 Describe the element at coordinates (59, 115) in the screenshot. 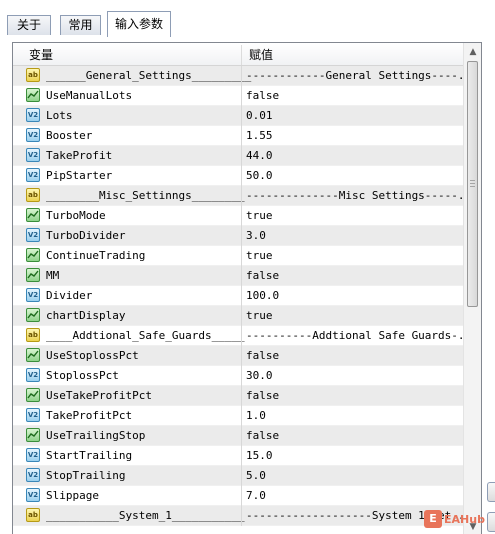

I see `parameter-name: Lots` at that location.